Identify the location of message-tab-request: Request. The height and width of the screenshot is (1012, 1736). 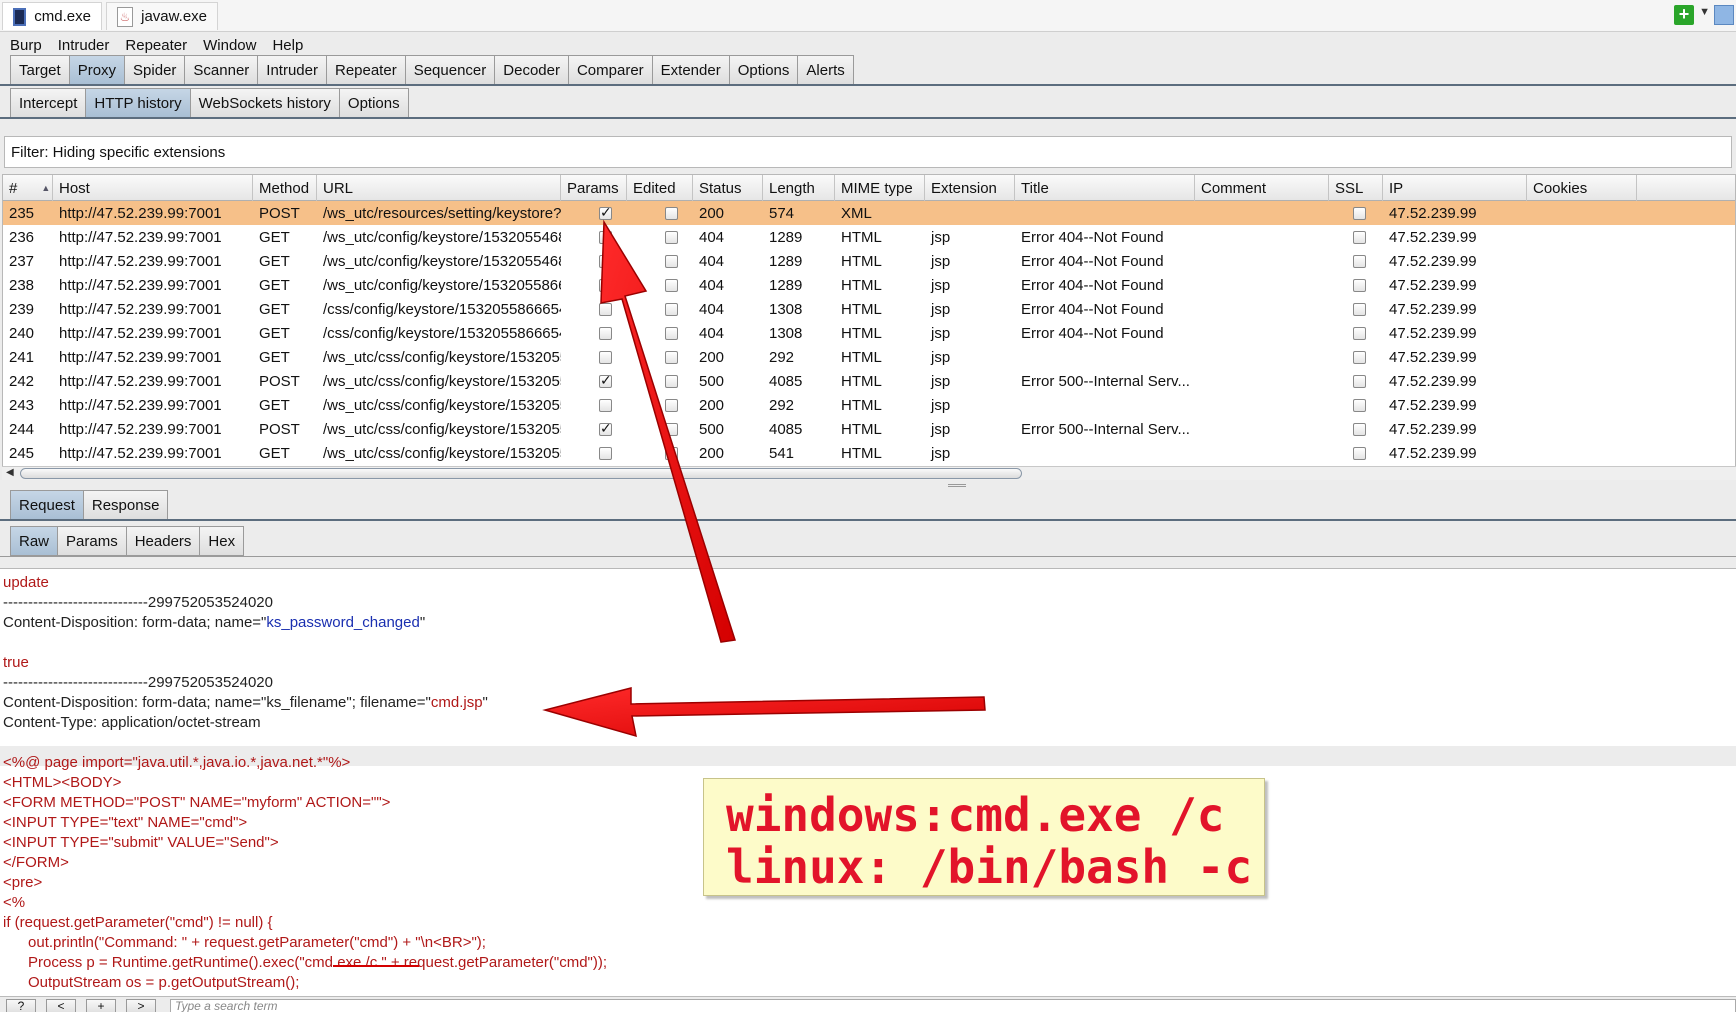
(46, 505).